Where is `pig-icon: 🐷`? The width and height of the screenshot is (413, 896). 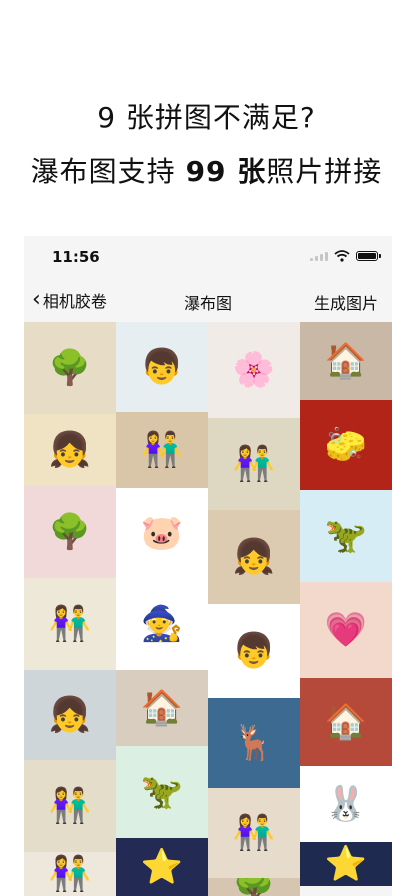
pig-icon: 🐷 is located at coordinates (162, 533).